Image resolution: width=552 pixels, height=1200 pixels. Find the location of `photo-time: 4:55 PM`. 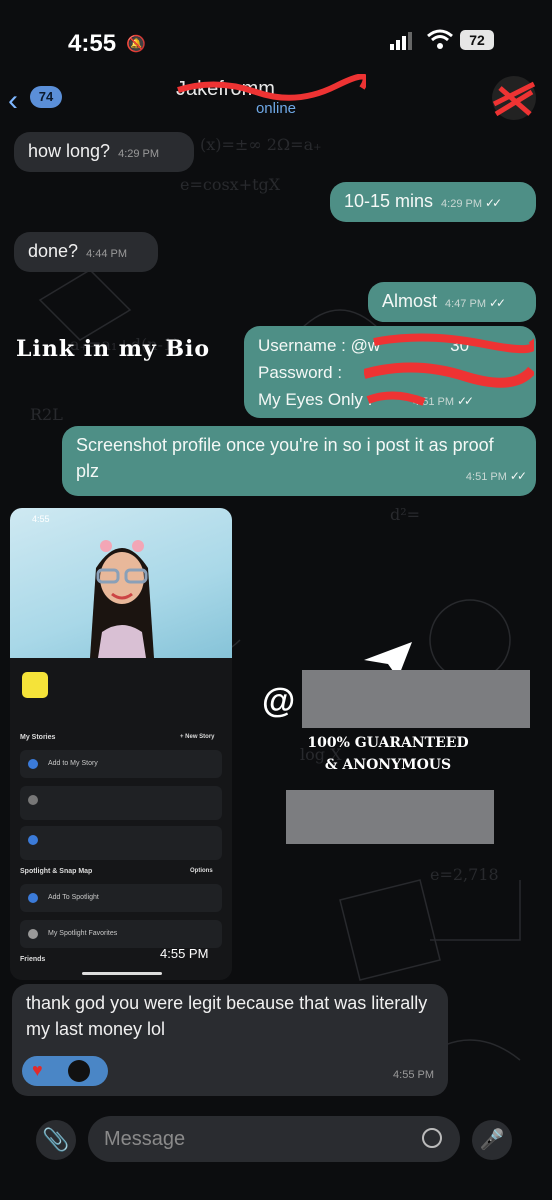

photo-time: 4:55 PM is located at coordinates (184, 953).